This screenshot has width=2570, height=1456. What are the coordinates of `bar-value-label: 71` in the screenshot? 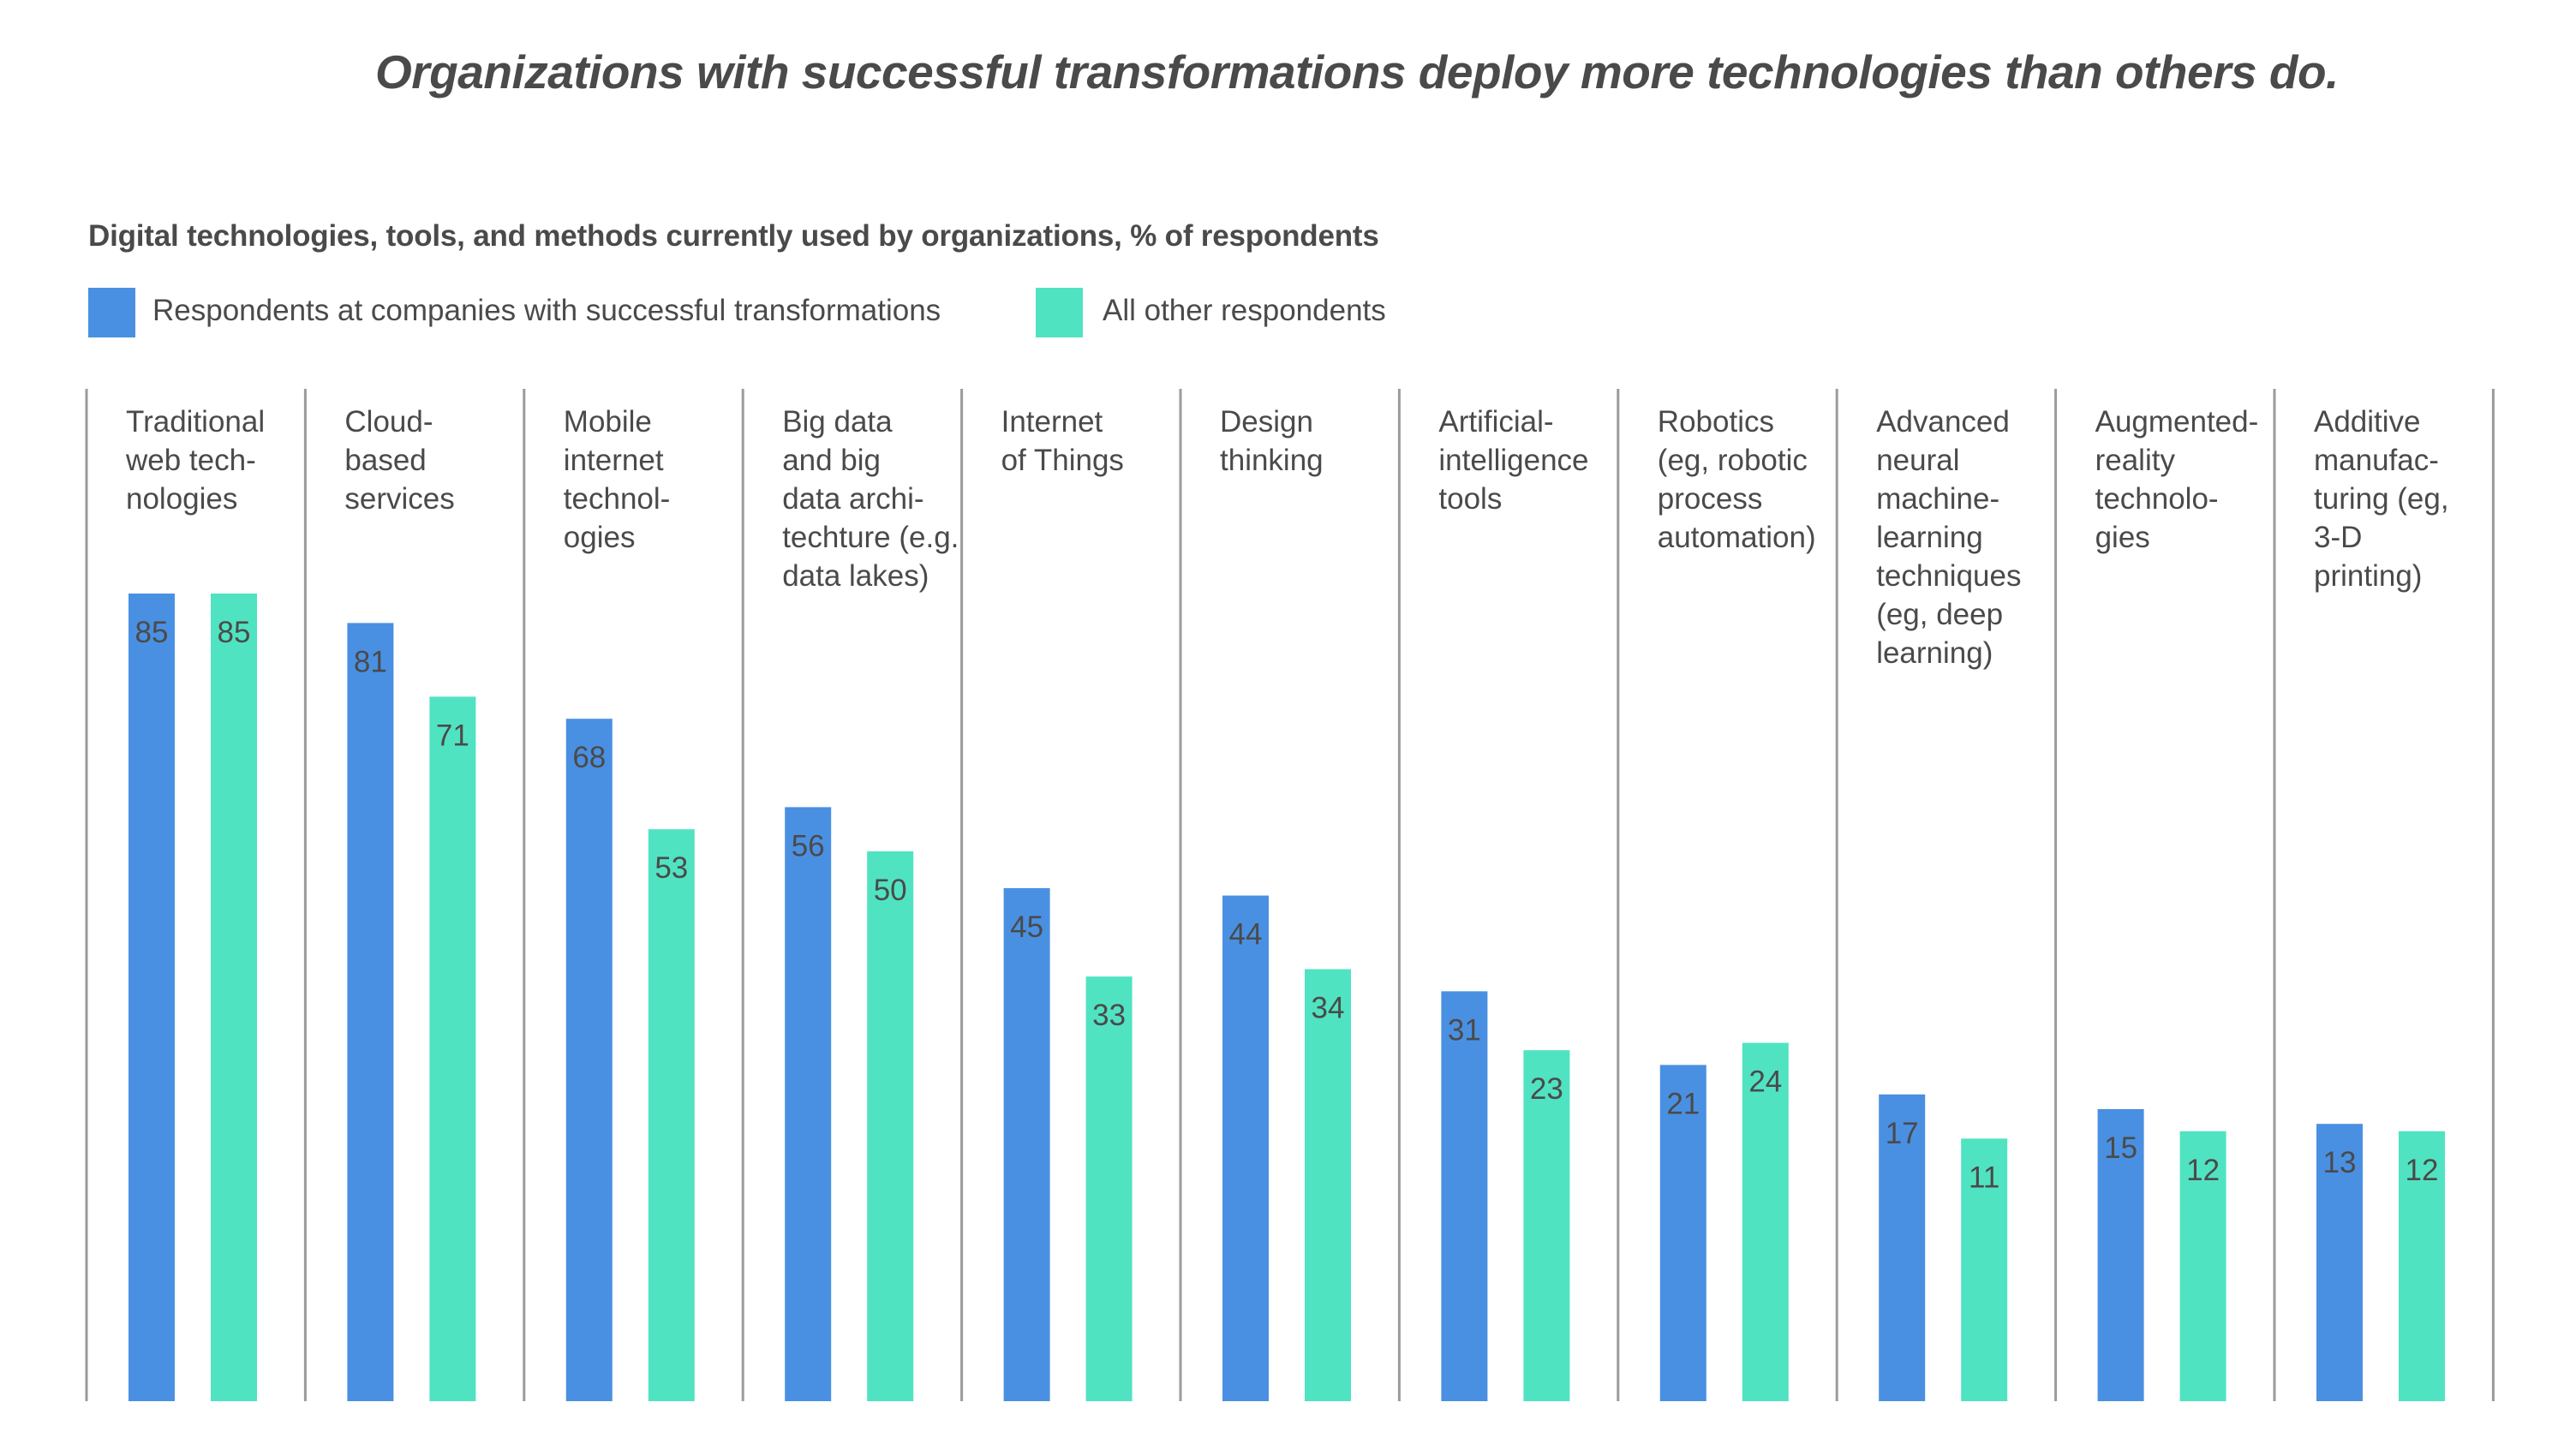 It's located at (453, 735).